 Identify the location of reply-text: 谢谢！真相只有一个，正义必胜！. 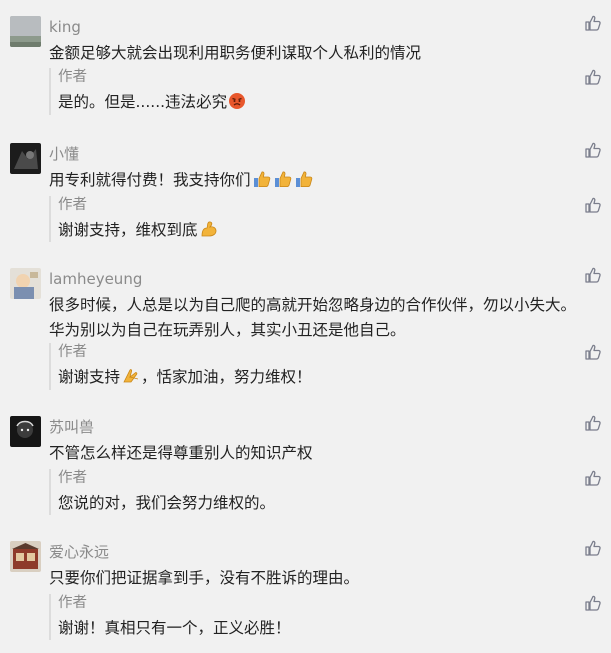
(174, 628).